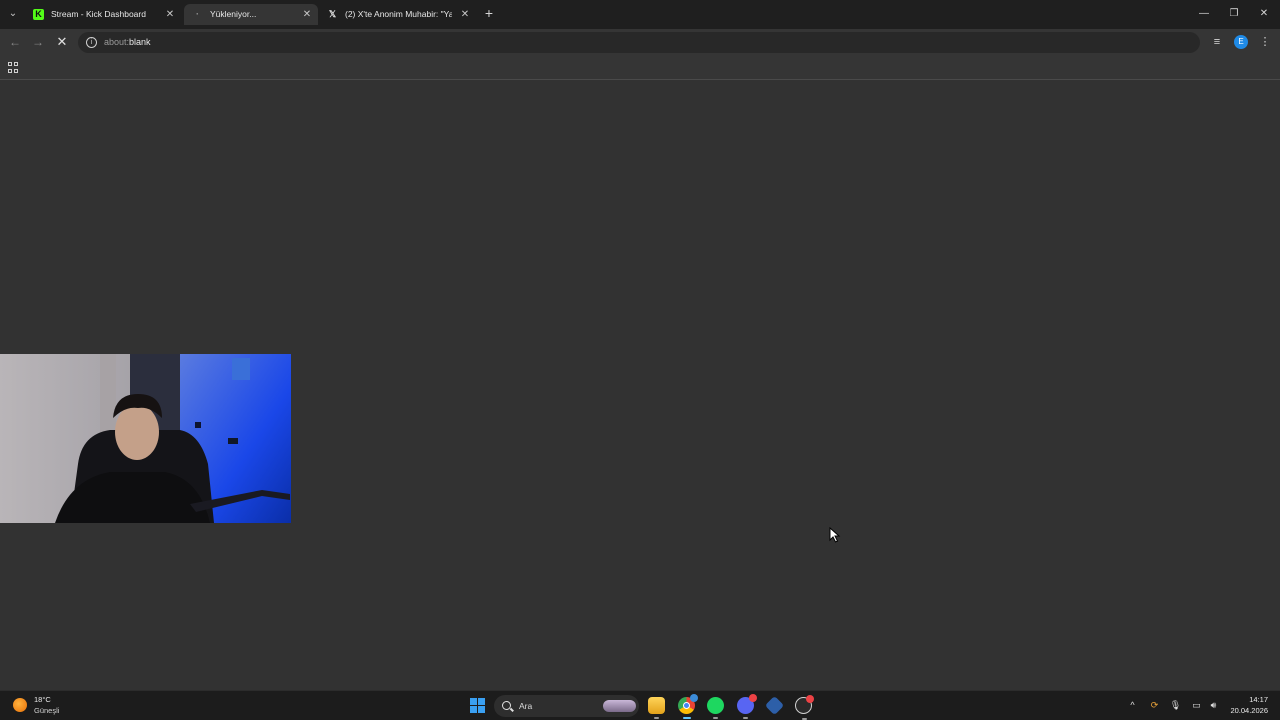 The image size is (1280, 720). What do you see at coordinates (1204, 14) in the screenshot?
I see `minimize-icon: —` at bounding box center [1204, 14].